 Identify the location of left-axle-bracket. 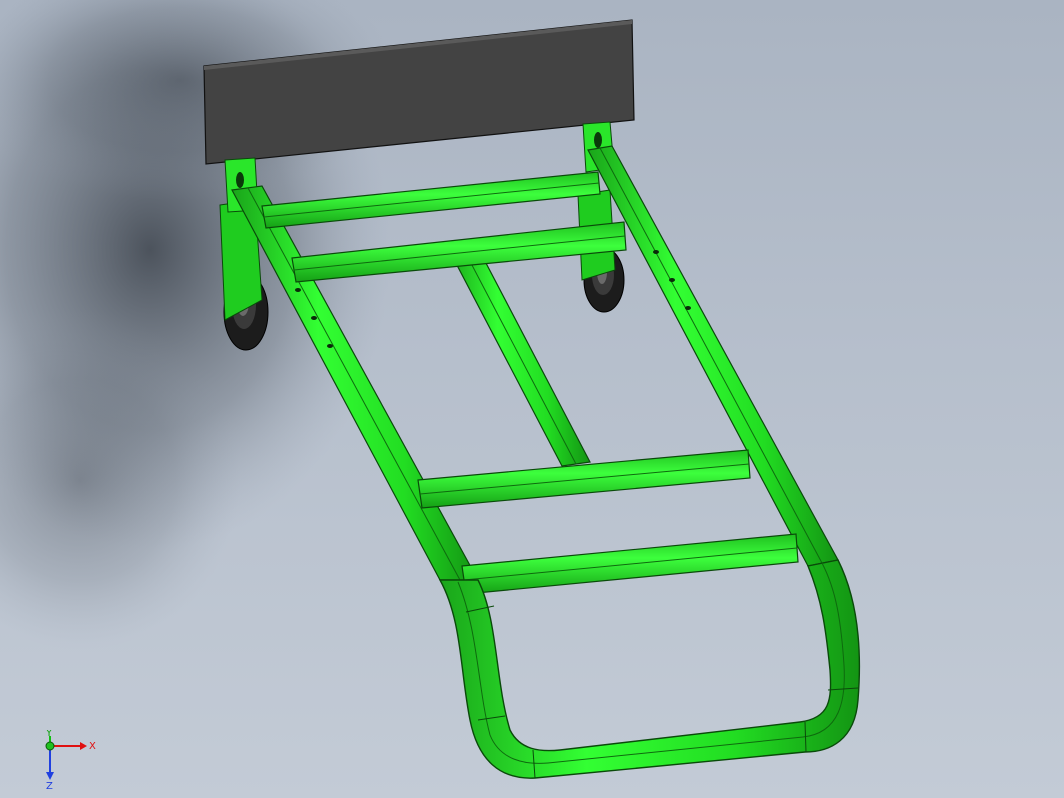
(241, 239).